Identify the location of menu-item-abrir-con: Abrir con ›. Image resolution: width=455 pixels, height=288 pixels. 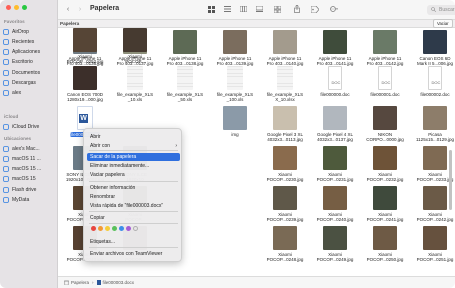
(133, 146).